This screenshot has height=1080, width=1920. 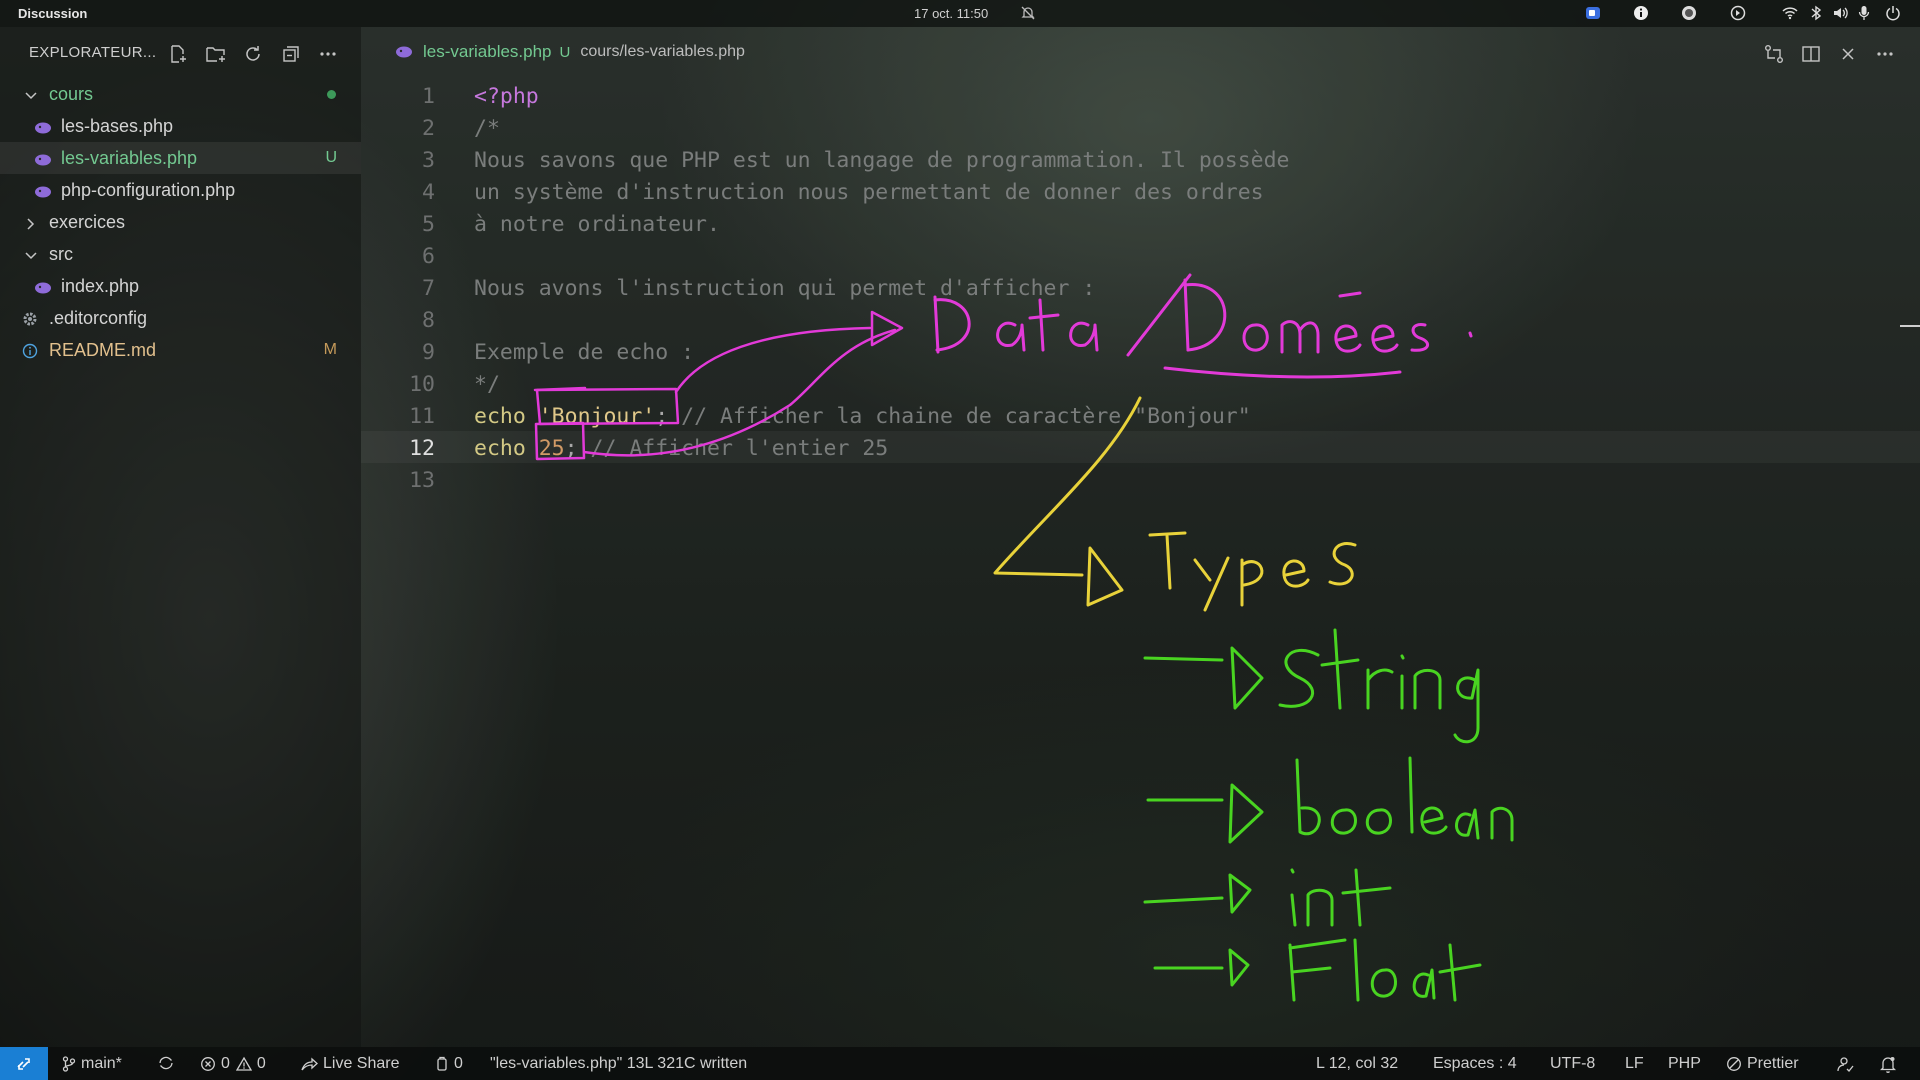 What do you see at coordinates (565, 52) in the screenshot?
I see `tab-git-status: U` at bounding box center [565, 52].